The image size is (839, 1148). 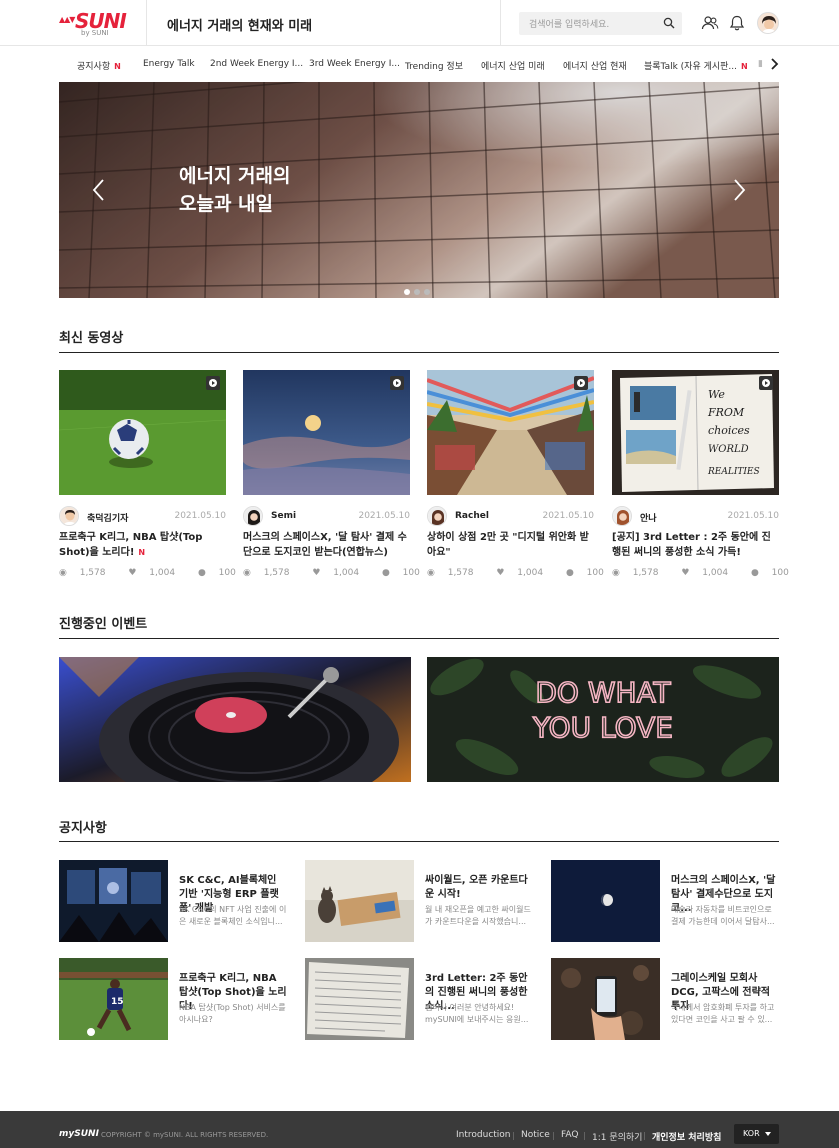 What do you see at coordinates (455, 573) in the screenshot?
I see `views-stat: ◉ 1,578` at bounding box center [455, 573].